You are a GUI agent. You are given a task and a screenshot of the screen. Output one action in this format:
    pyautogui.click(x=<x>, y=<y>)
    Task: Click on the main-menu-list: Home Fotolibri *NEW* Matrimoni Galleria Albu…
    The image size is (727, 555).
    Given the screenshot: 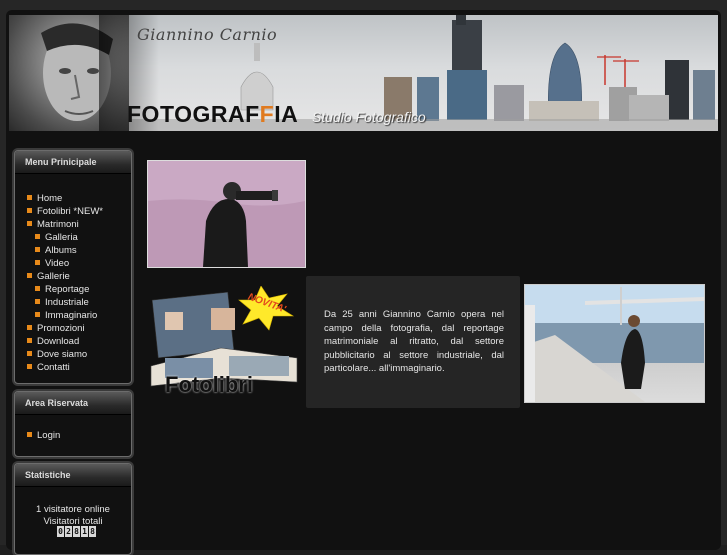 What is the action you would take?
    pyautogui.click(x=65, y=283)
    